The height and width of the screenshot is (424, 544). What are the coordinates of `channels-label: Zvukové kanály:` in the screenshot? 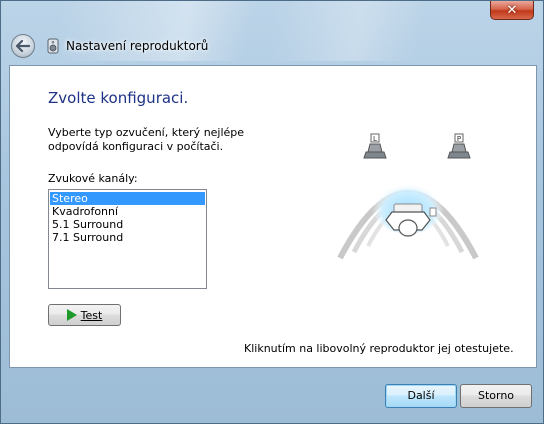 It's located at (93, 178).